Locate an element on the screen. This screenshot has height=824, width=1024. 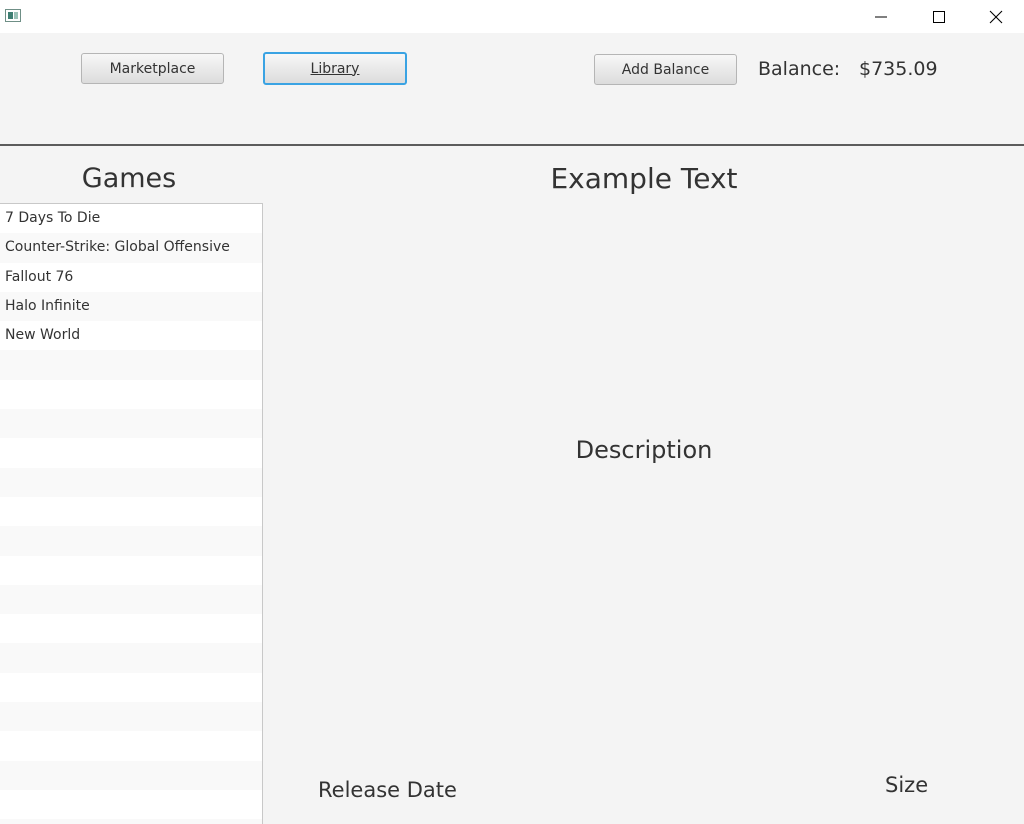
minimize-icon is located at coordinates (881, 17).